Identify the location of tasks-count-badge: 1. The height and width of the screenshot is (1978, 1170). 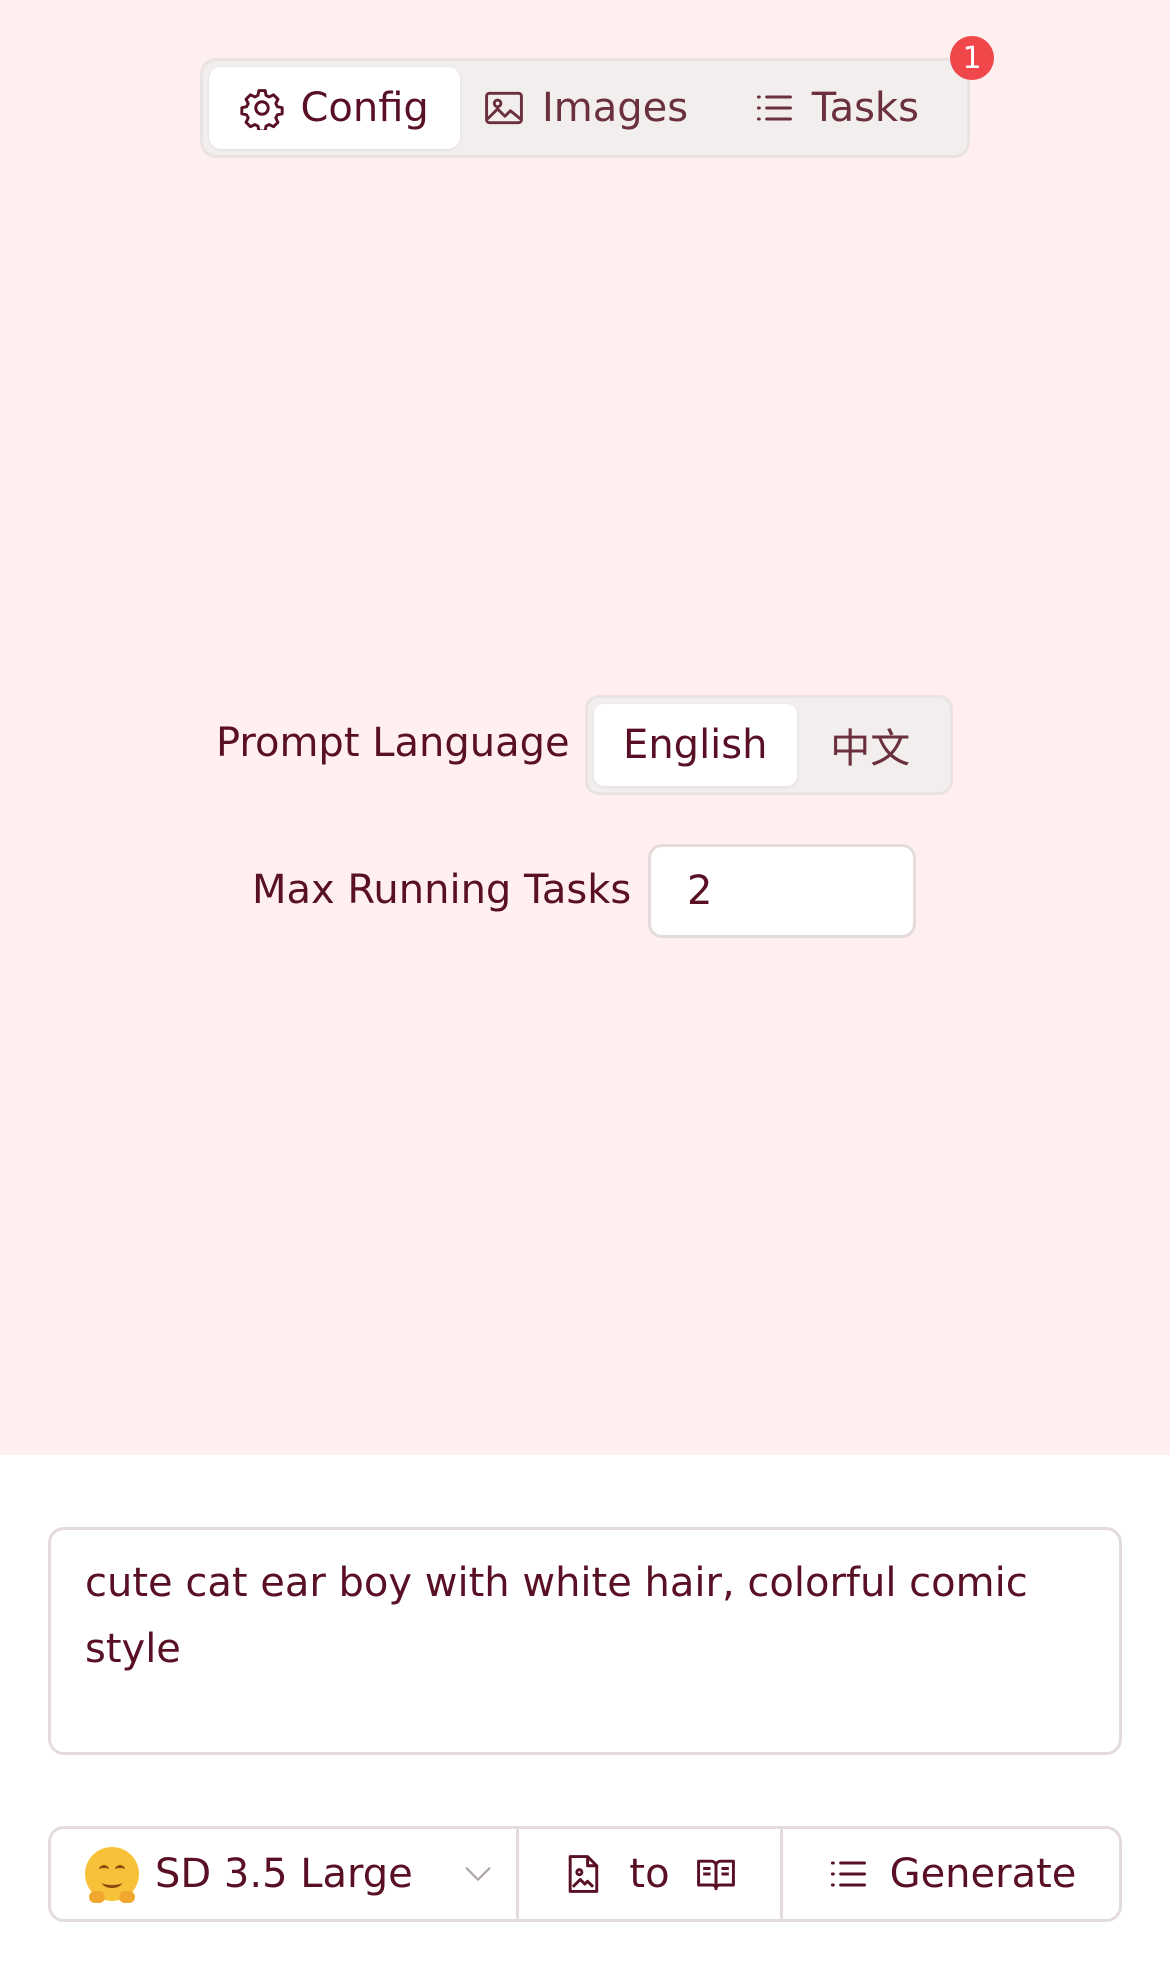
(972, 58).